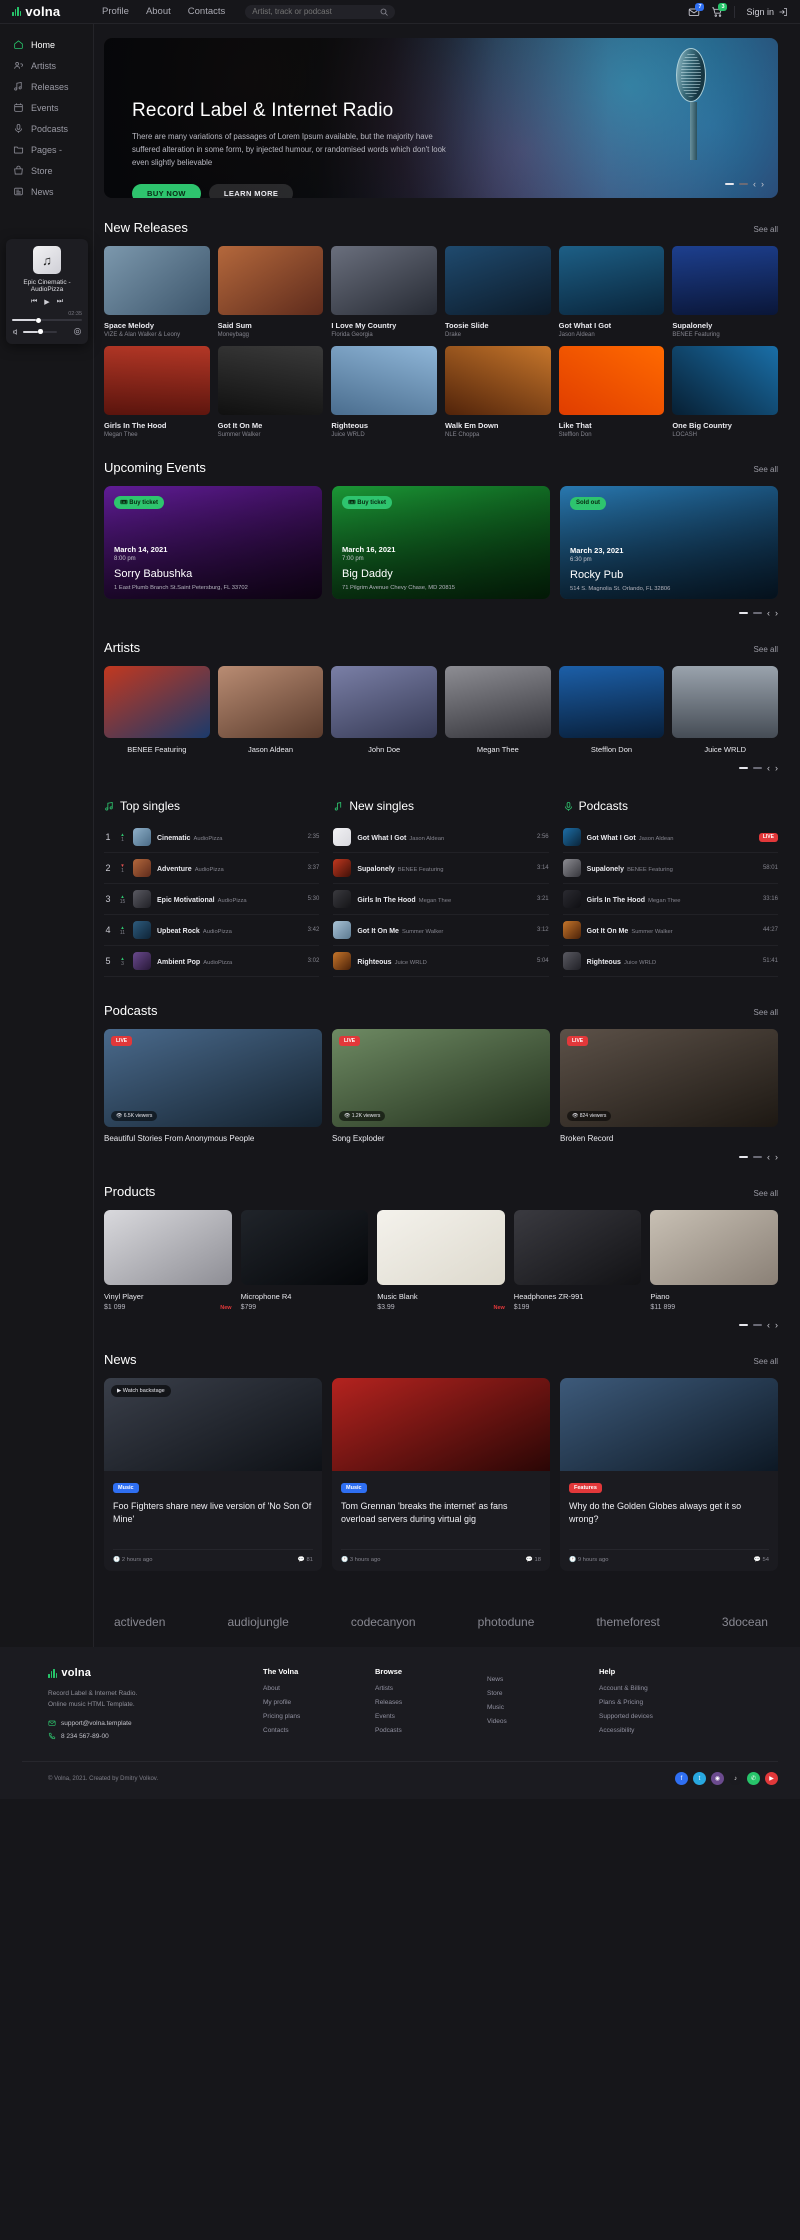  Describe the element at coordinates (670, 930) in the screenshot. I see `chart-row: Got It On Me Summer Walker 44:27` at that location.